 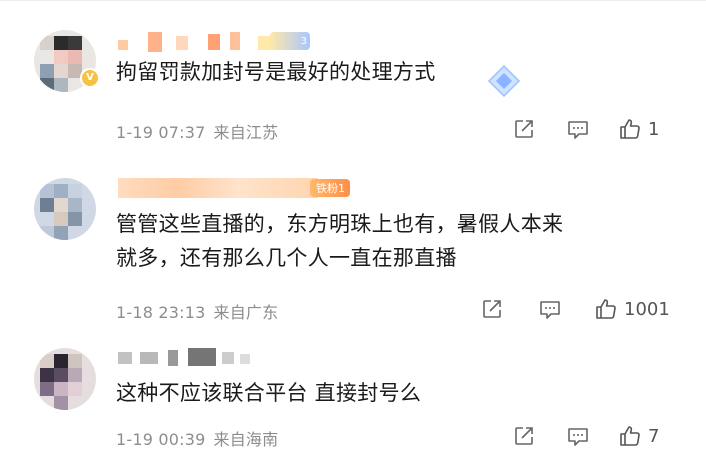 I want to click on comment-meta: 1-19 00:39 来自海南, so click(x=197, y=438).